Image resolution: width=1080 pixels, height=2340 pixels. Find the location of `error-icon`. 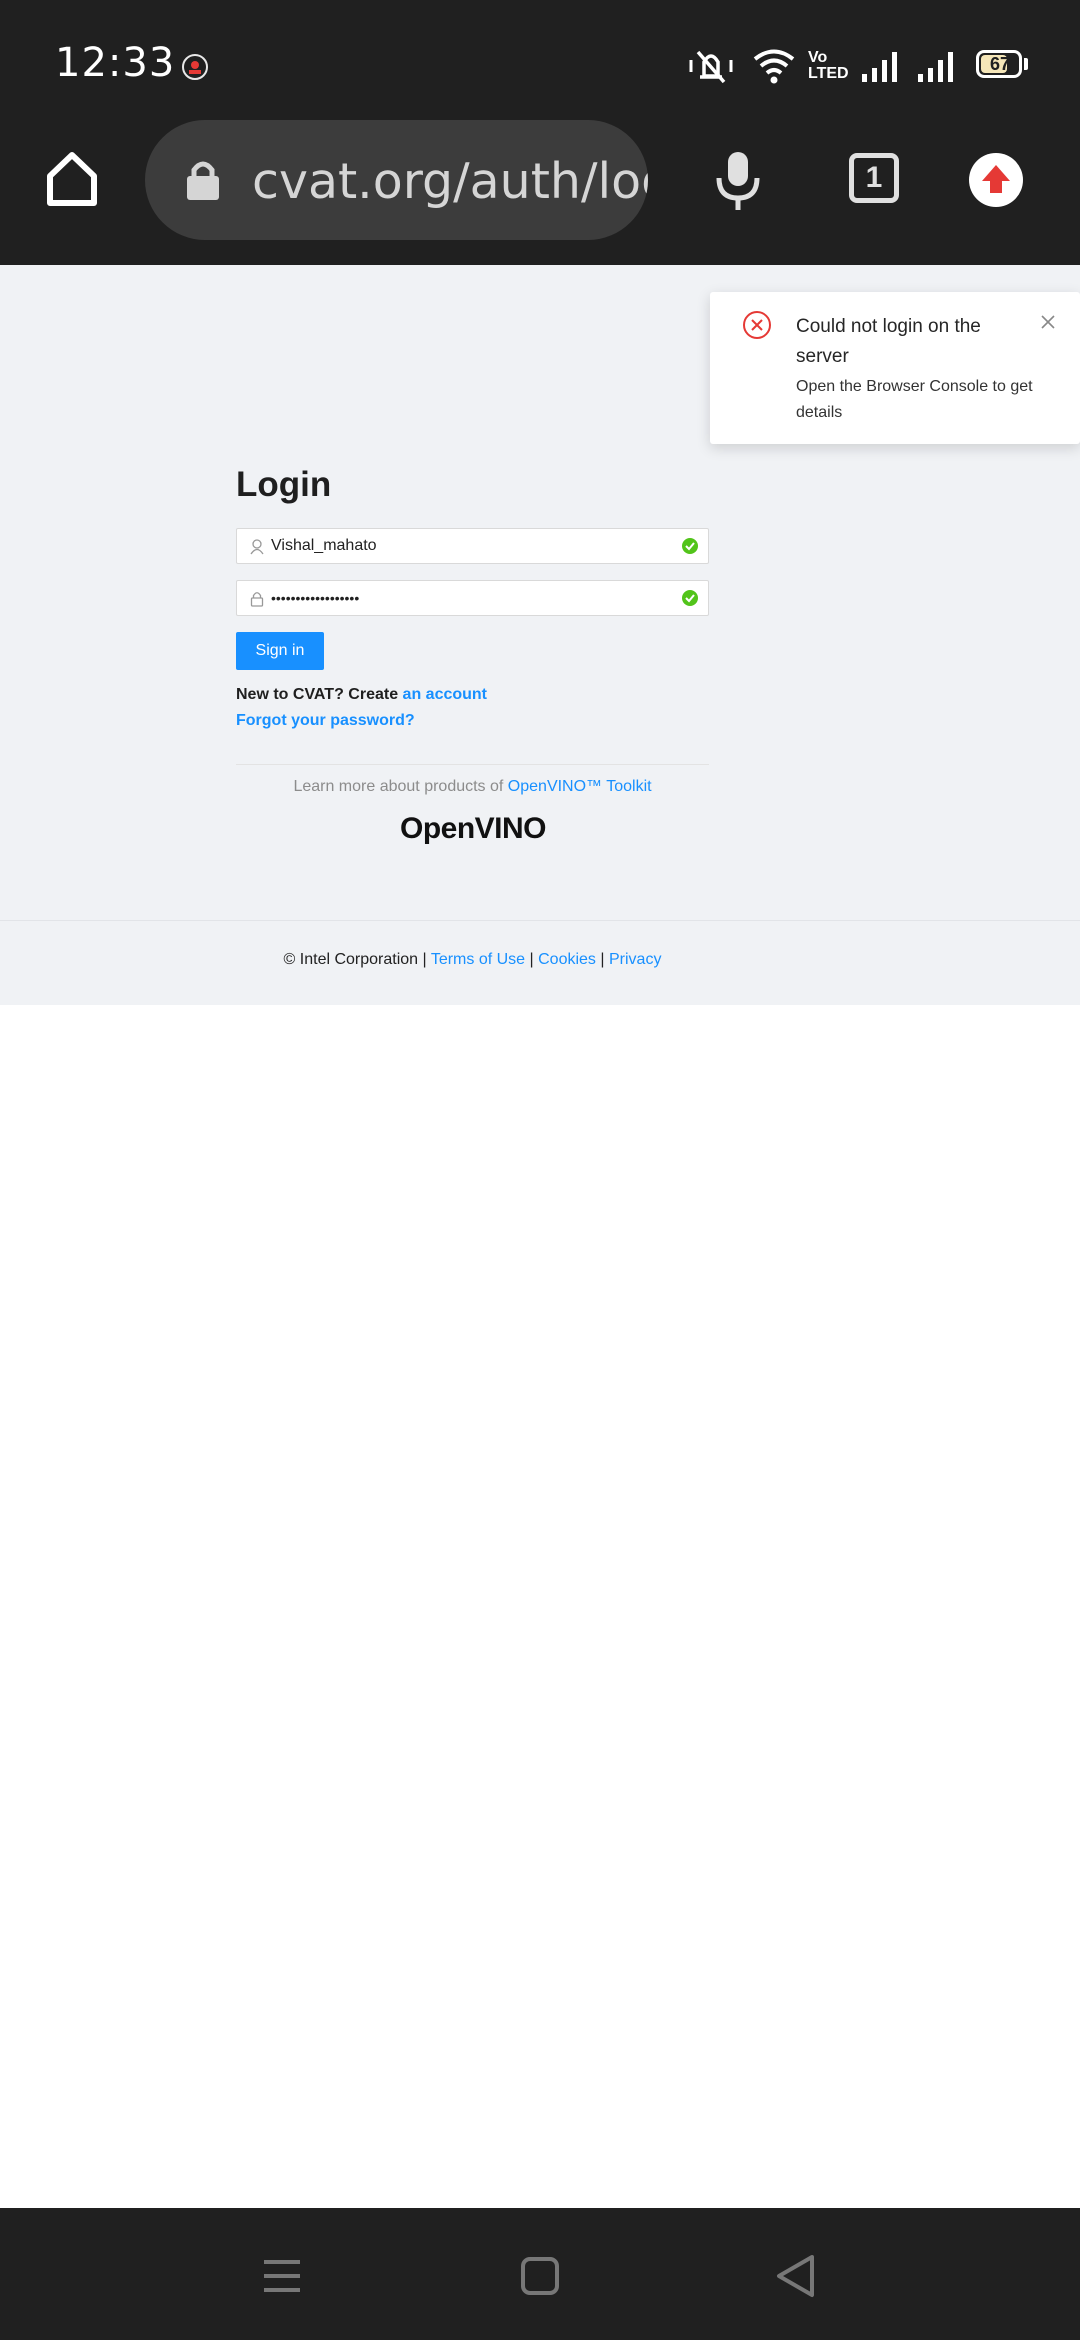

error-icon is located at coordinates (757, 325).